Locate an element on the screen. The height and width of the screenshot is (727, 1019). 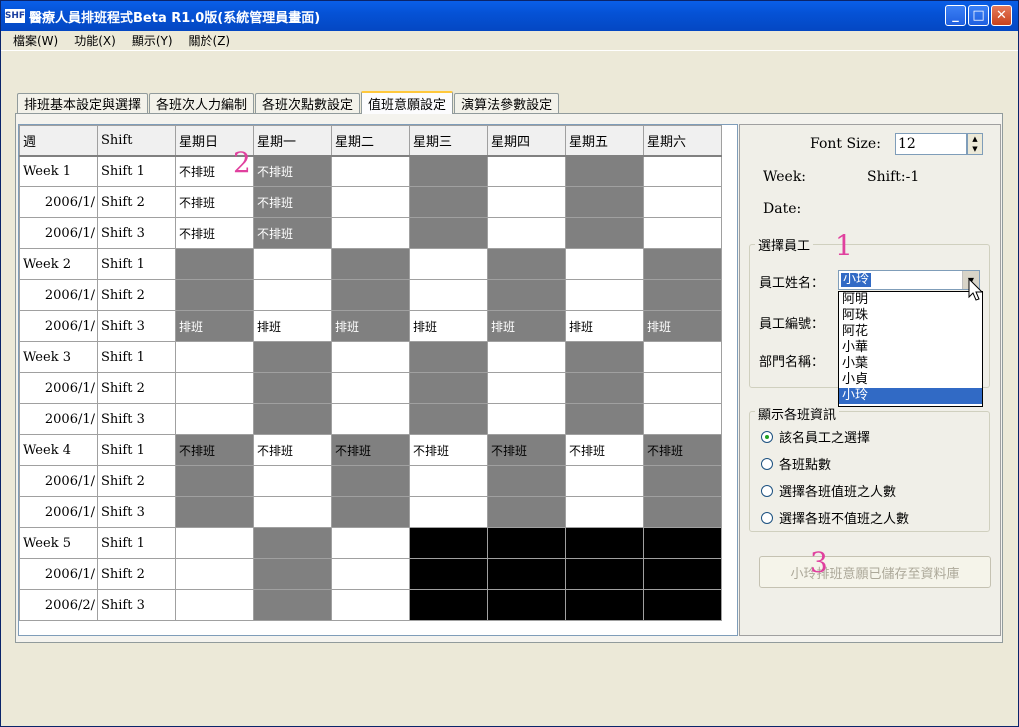
tab-duty-preference: 值班意願設定 is located at coordinates (407, 102).